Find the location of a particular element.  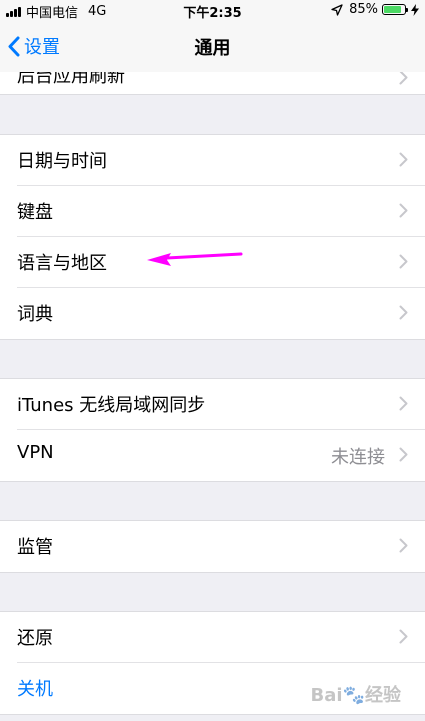

row-label: 还原 is located at coordinates (35, 638).